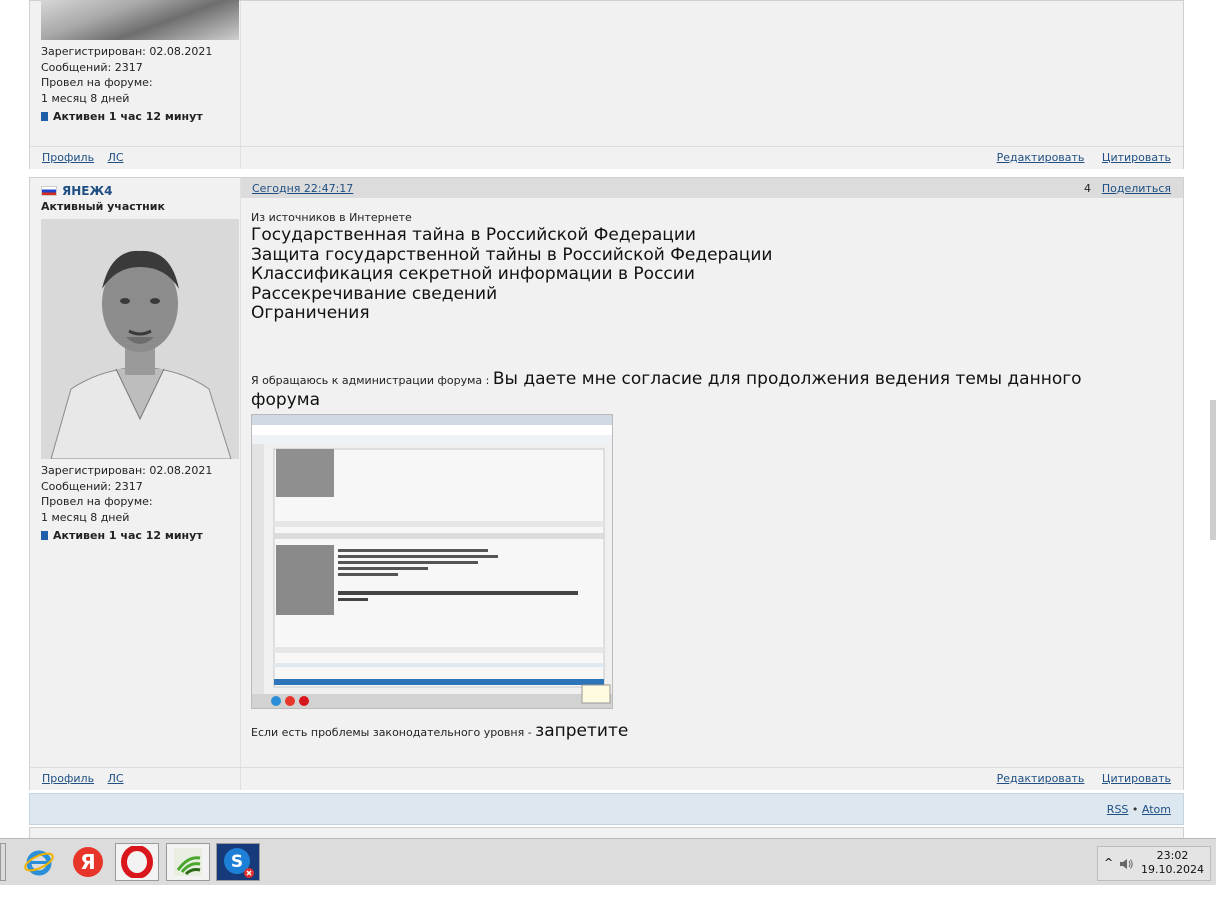  What do you see at coordinates (103, 206) in the screenshot?
I see `author-rank: Активный участник` at bounding box center [103, 206].